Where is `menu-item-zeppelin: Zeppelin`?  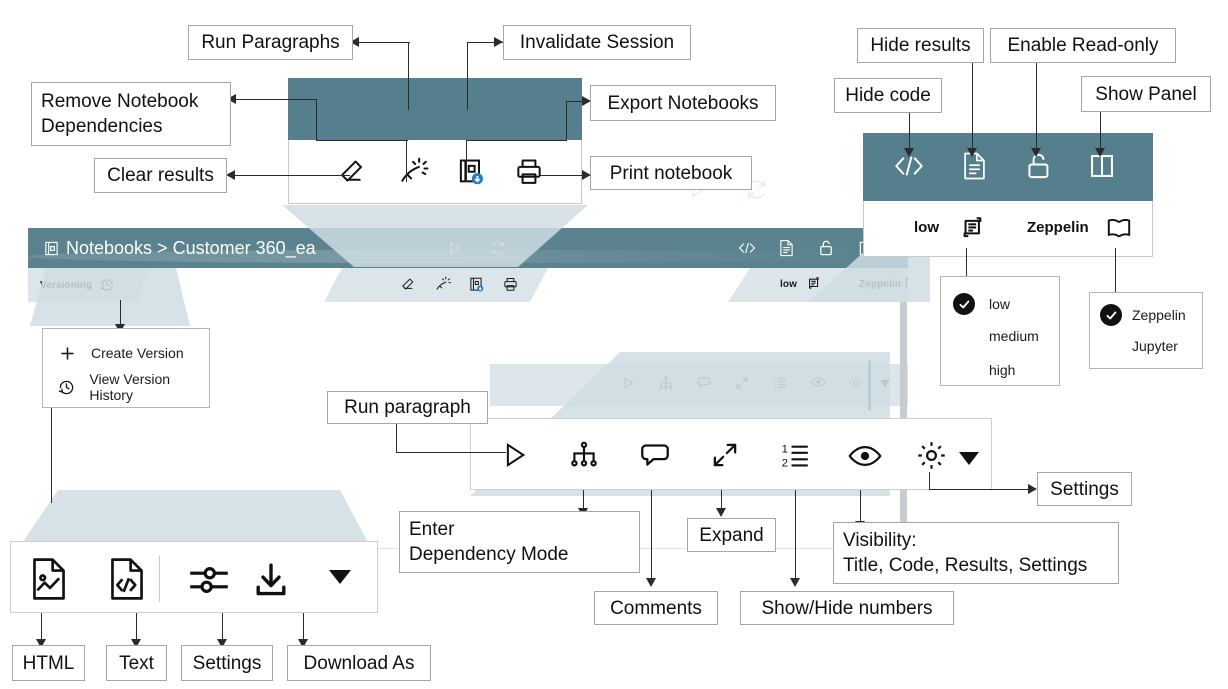
menu-item-zeppelin: Zeppelin is located at coordinates (1143, 315).